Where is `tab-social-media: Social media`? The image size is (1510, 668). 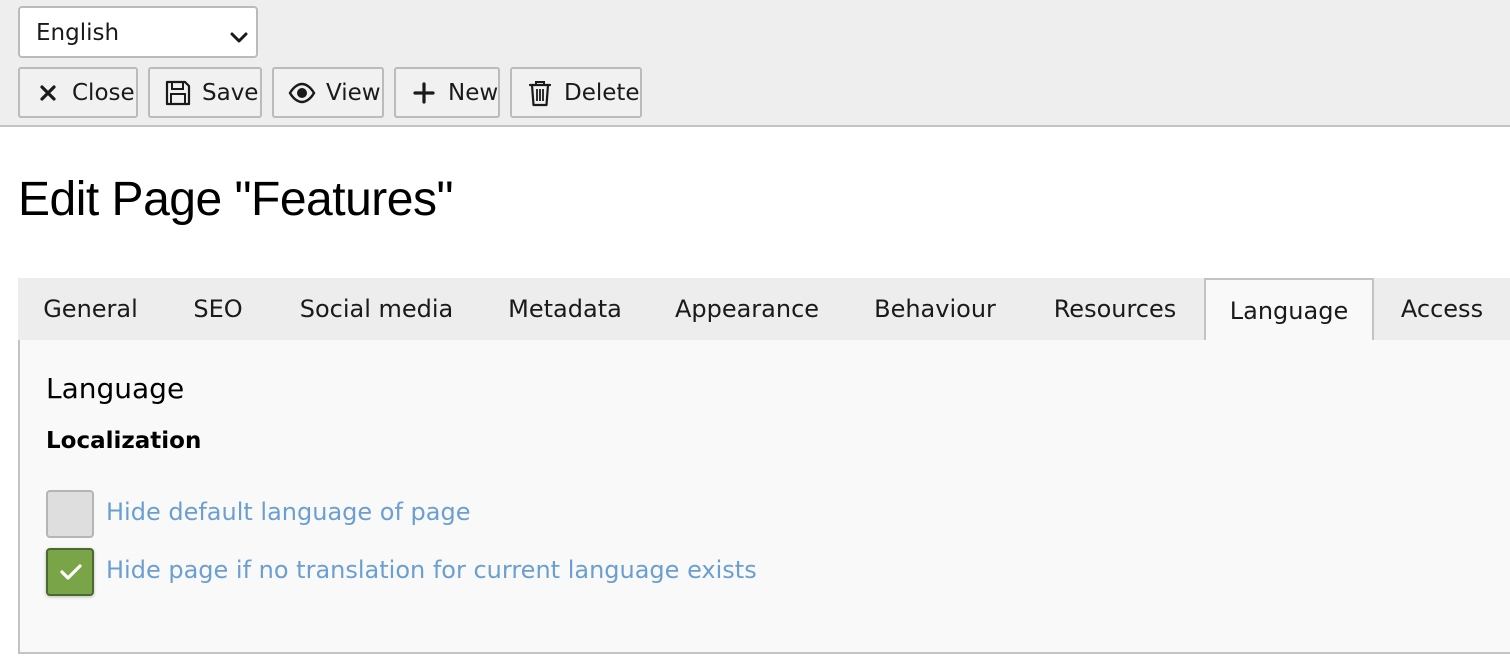
tab-social-media: Social media is located at coordinates (376, 309).